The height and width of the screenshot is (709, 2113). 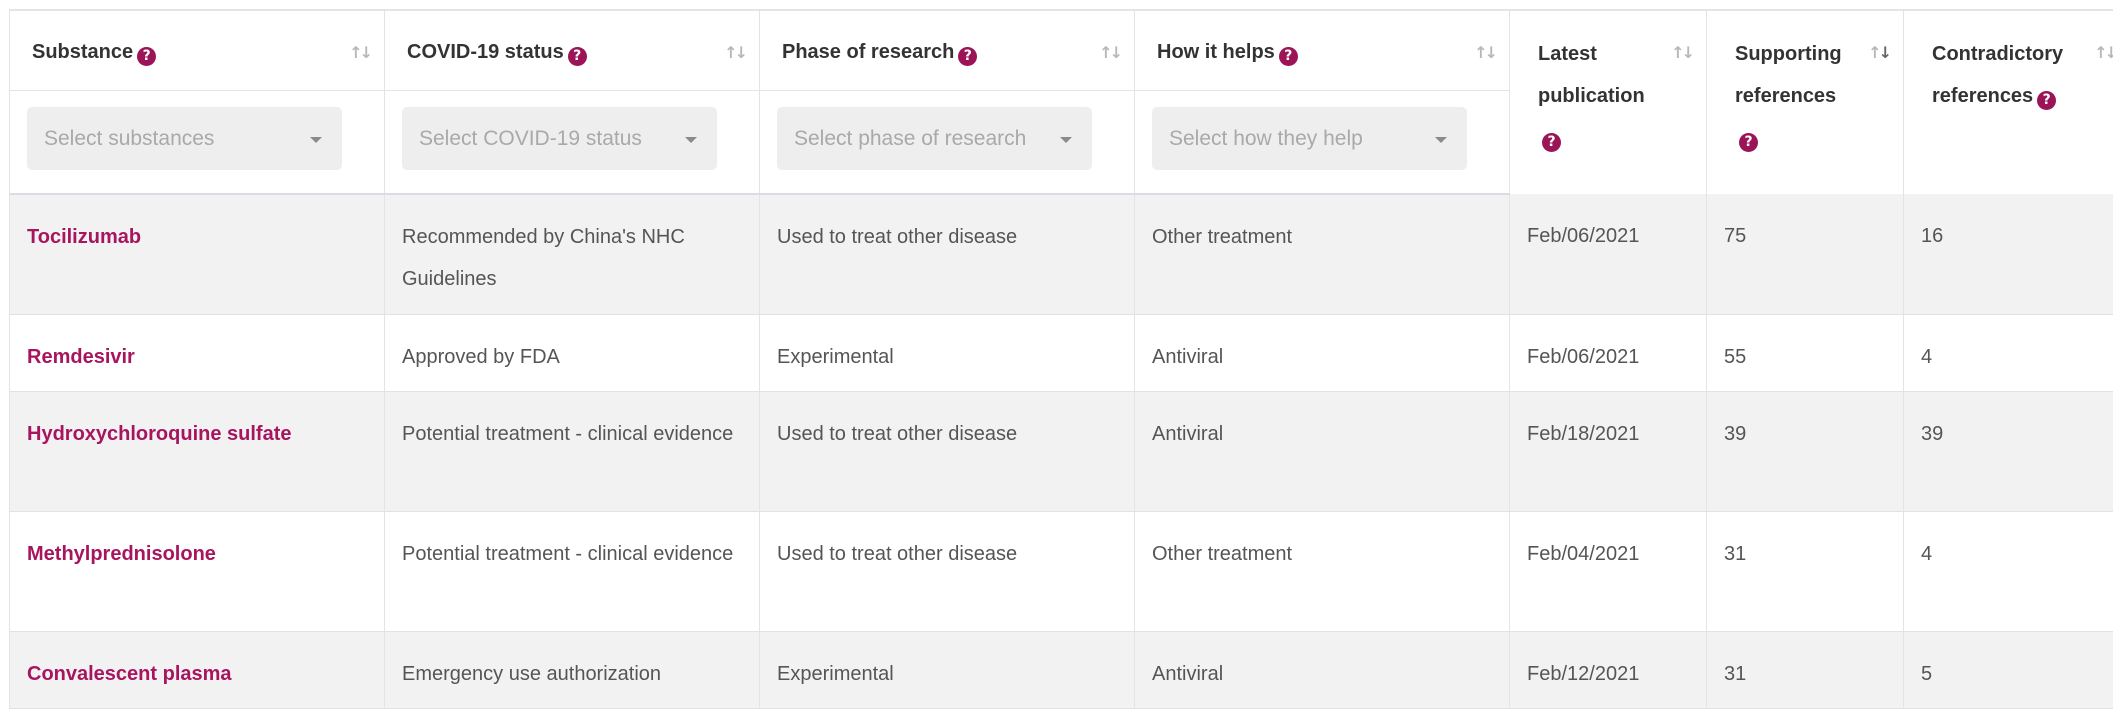 I want to click on filter-cell-how-it-helps: Select how they help, so click(x=1322, y=142).